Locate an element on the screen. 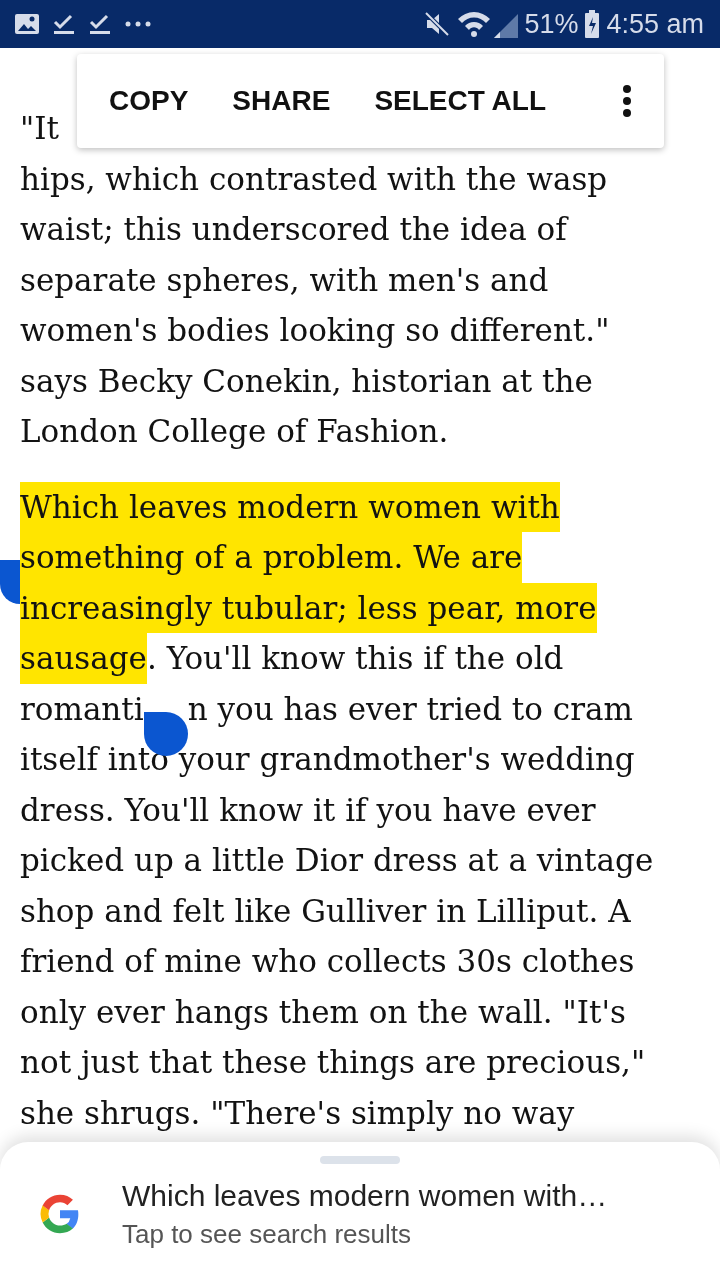 The height and width of the screenshot is (1280, 720). highlighted-text: sausage is located at coordinates (83, 658).